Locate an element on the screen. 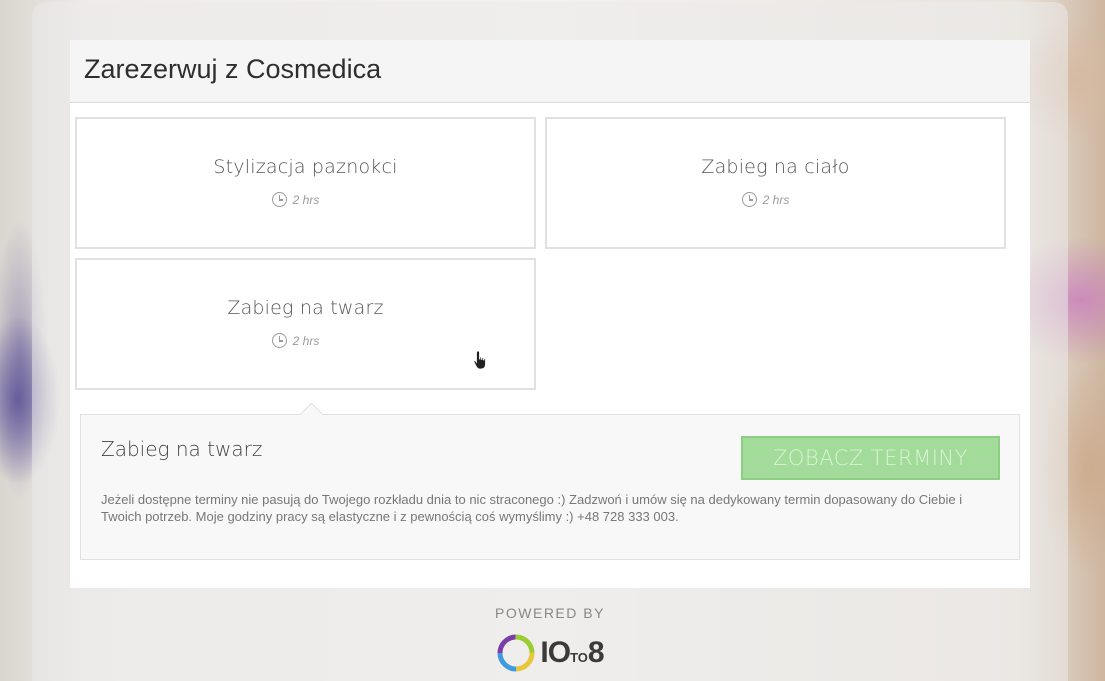 The height and width of the screenshot is (681, 1105). detail-title: Zabieg na twarz is located at coordinates (182, 449).